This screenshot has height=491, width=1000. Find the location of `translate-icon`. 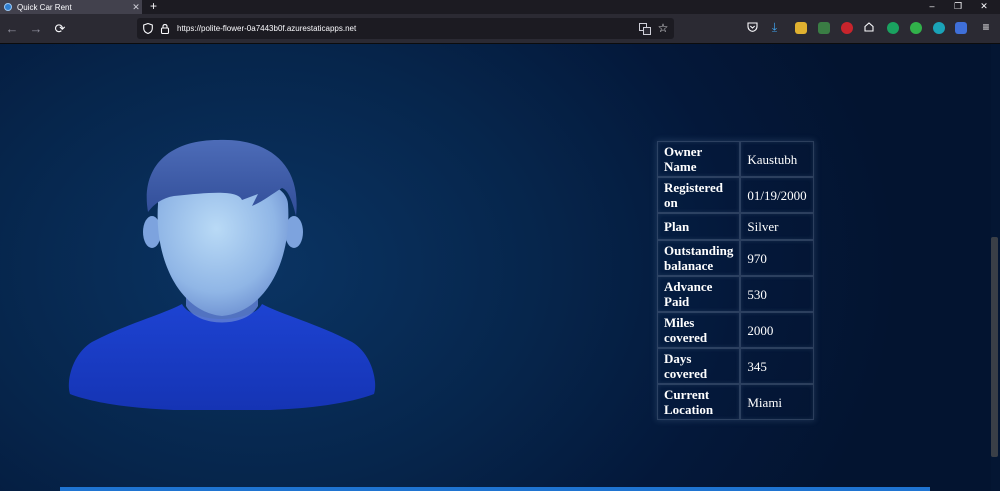

translate-icon is located at coordinates (644, 28).